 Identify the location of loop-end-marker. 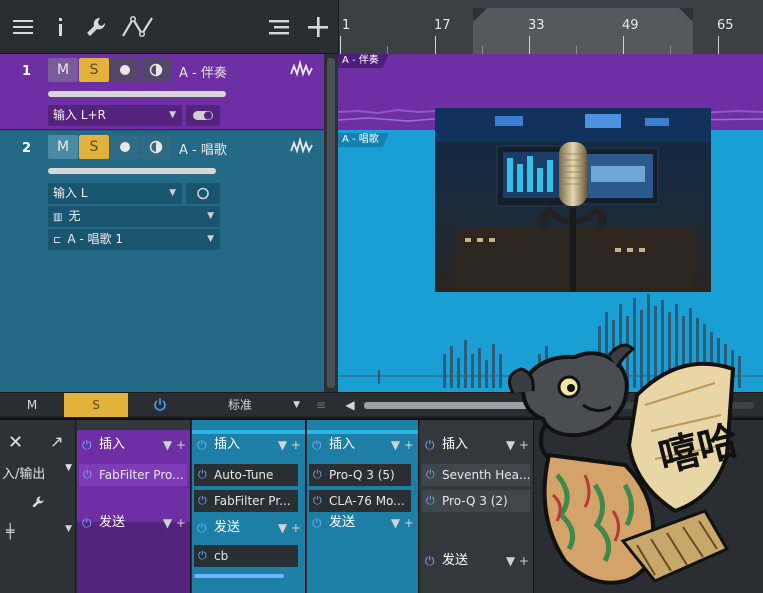
(686, 15).